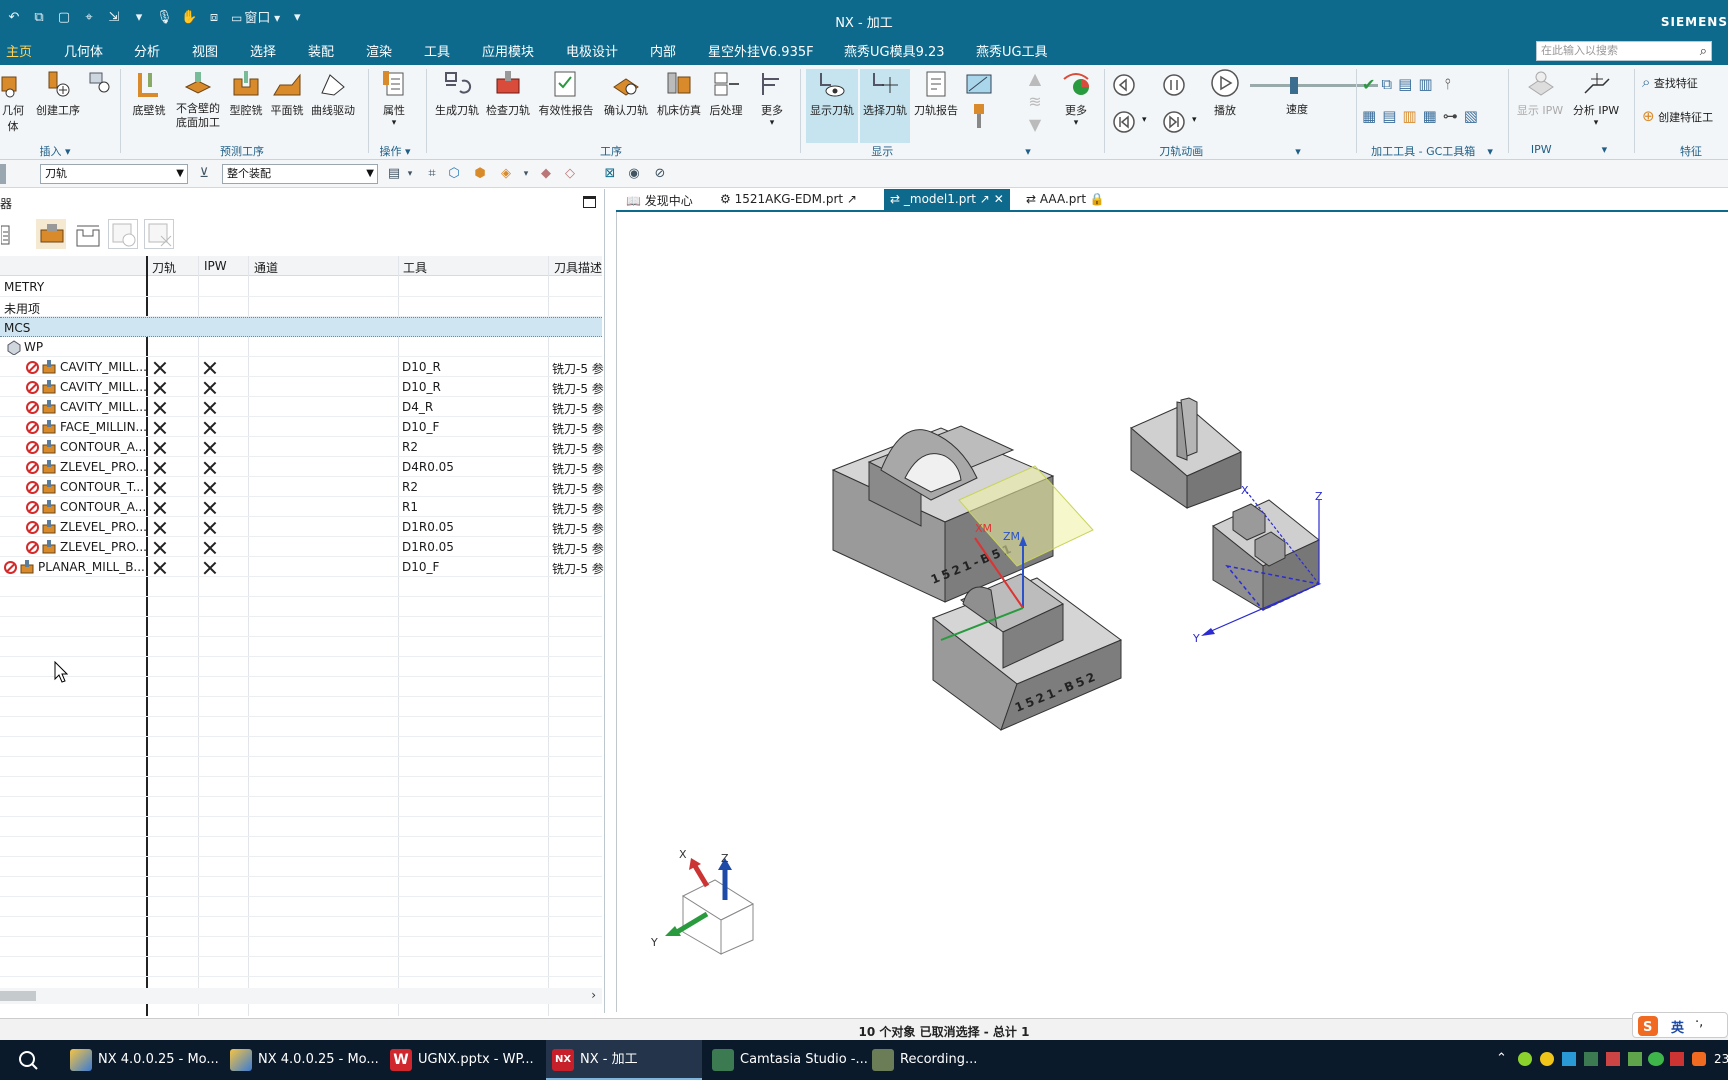 This screenshot has width=1728, height=1080. I want to click on microphone-icon: 🎙, so click(164, 18).